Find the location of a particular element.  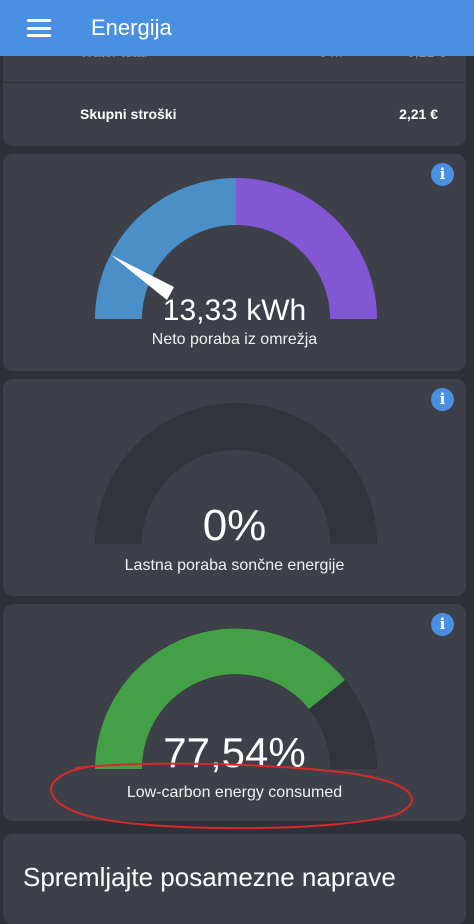

devices-card: Spremljajte posamezne naprave is located at coordinates (234, 879).